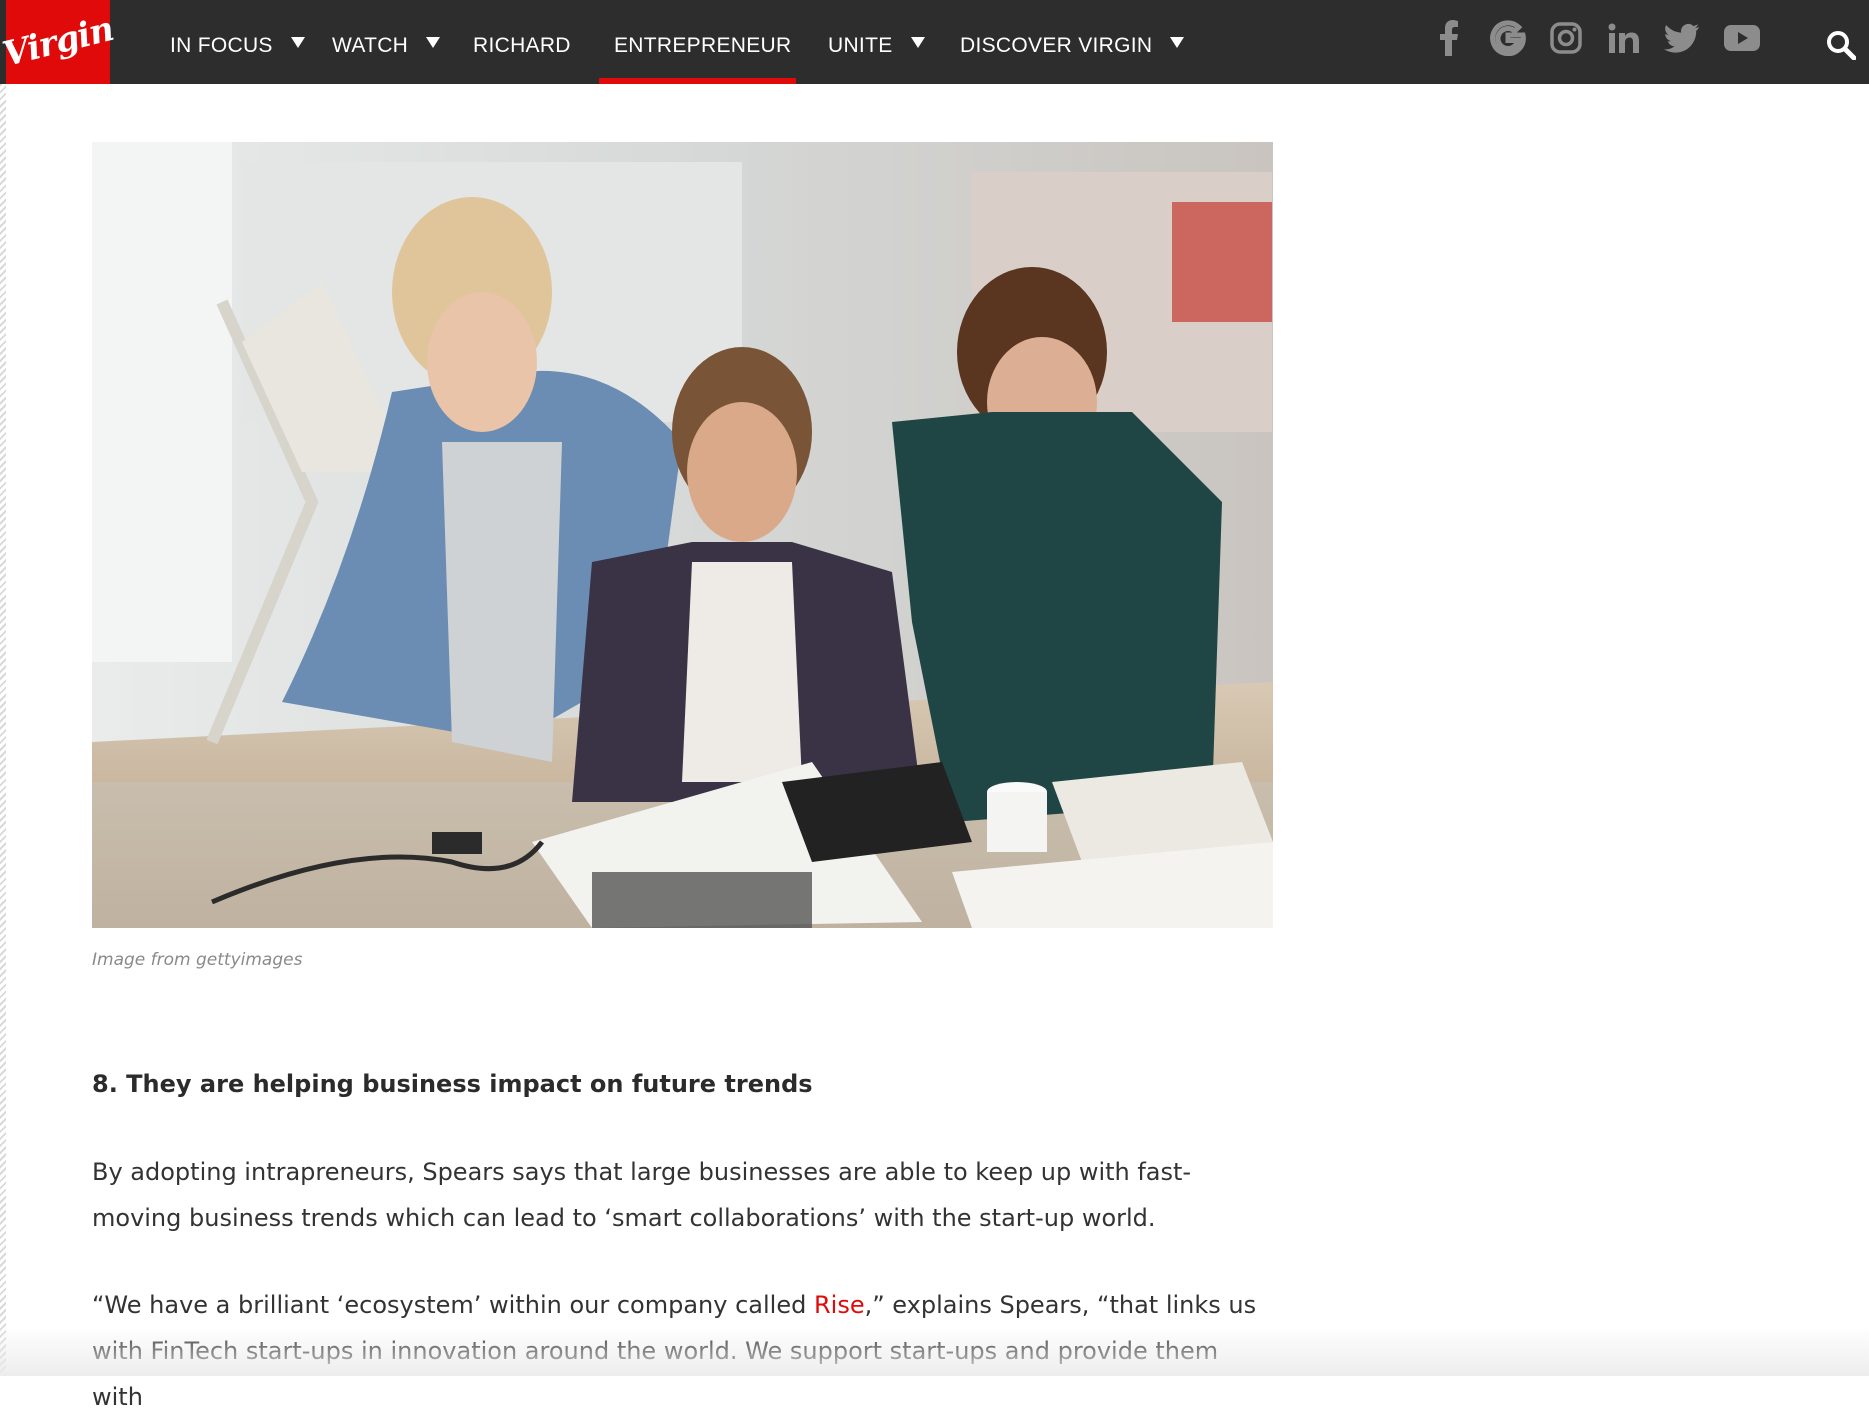 The width and height of the screenshot is (1869, 1420). Describe the element at coordinates (1624, 38) in the screenshot. I see `linkedin-icon` at that location.